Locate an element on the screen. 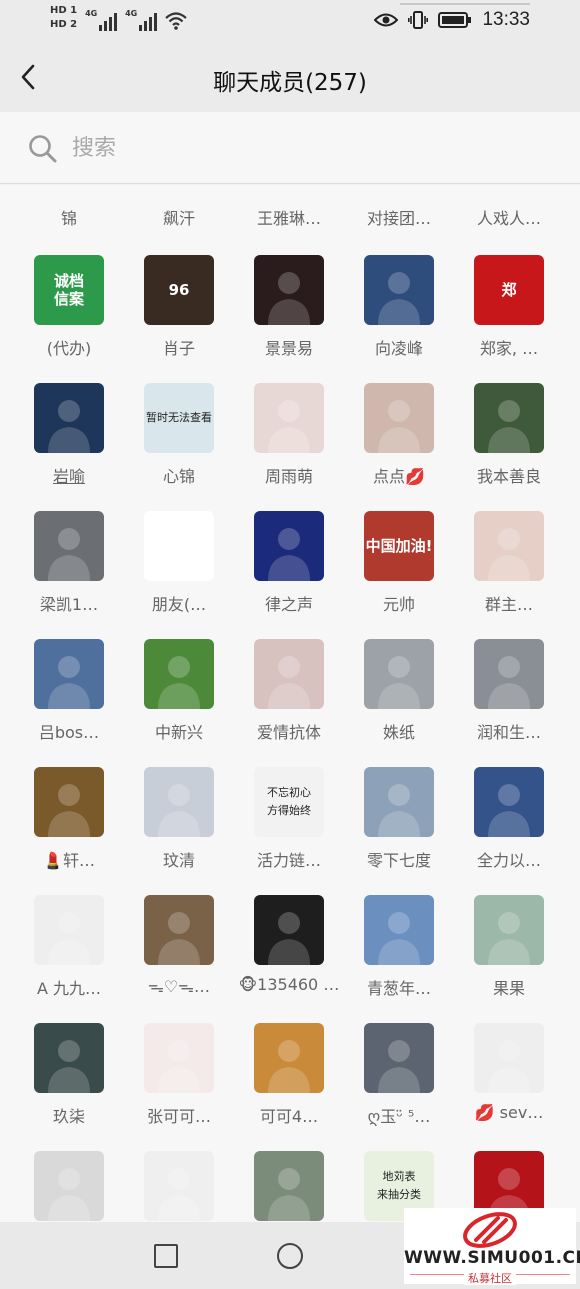 The image size is (580, 1289). vibrate-icon is located at coordinates (418, 20).